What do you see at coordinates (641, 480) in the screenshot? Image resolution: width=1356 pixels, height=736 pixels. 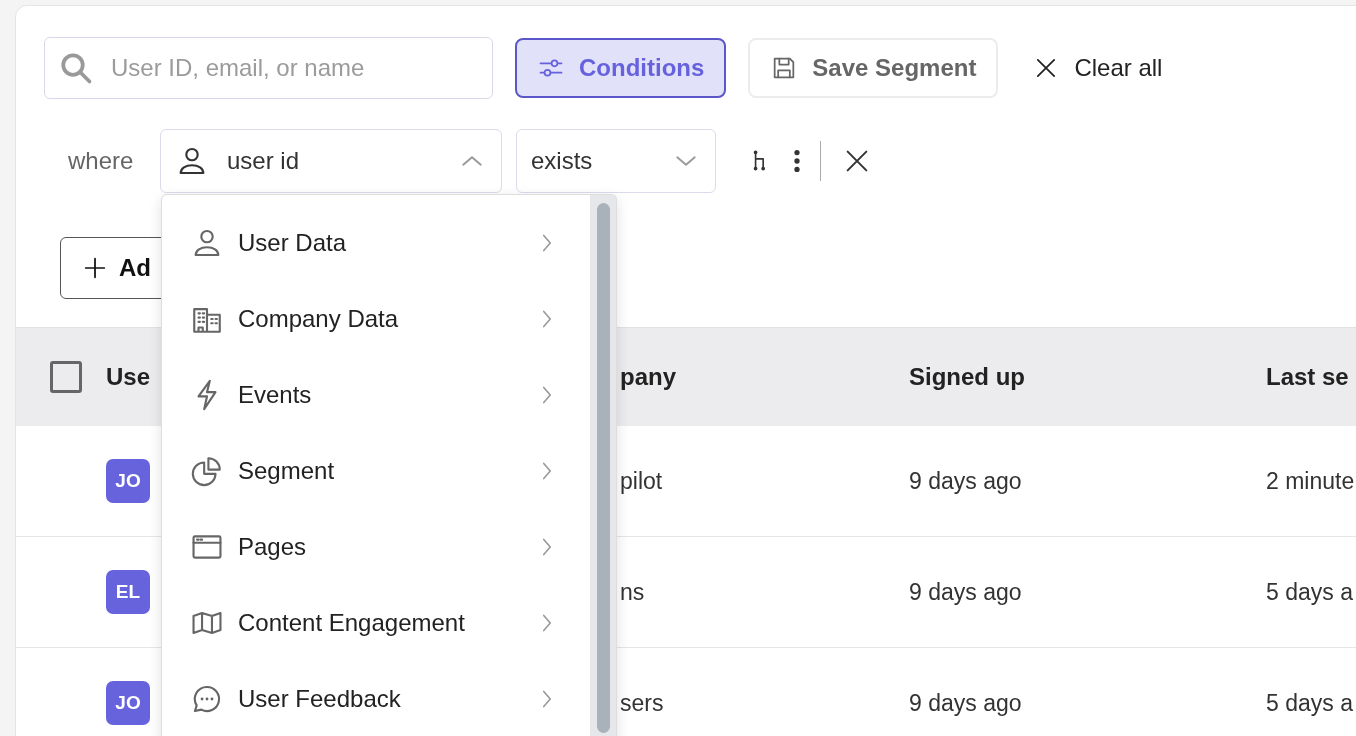 I see `table-cell: pilot` at bounding box center [641, 480].